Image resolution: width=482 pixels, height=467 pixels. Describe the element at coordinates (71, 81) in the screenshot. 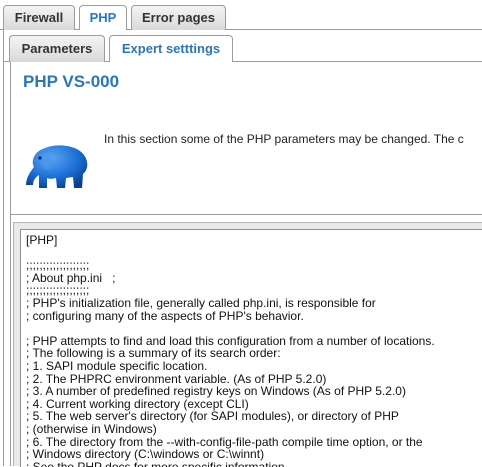

I see `page-title: PHP VS-000` at that location.